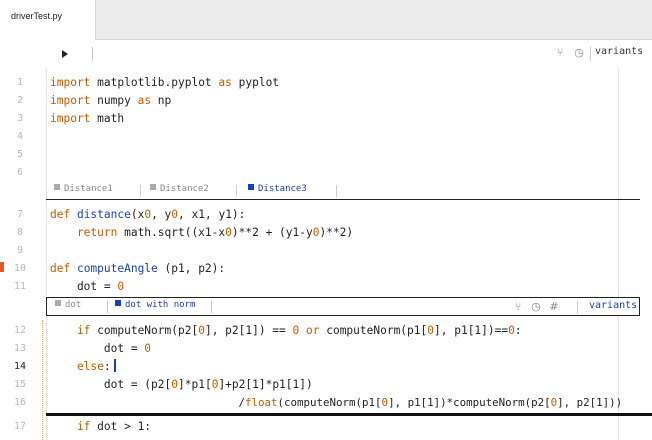  What do you see at coordinates (184, 189) in the screenshot?
I see `variant-tab-label: Distance2` at bounding box center [184, 189].